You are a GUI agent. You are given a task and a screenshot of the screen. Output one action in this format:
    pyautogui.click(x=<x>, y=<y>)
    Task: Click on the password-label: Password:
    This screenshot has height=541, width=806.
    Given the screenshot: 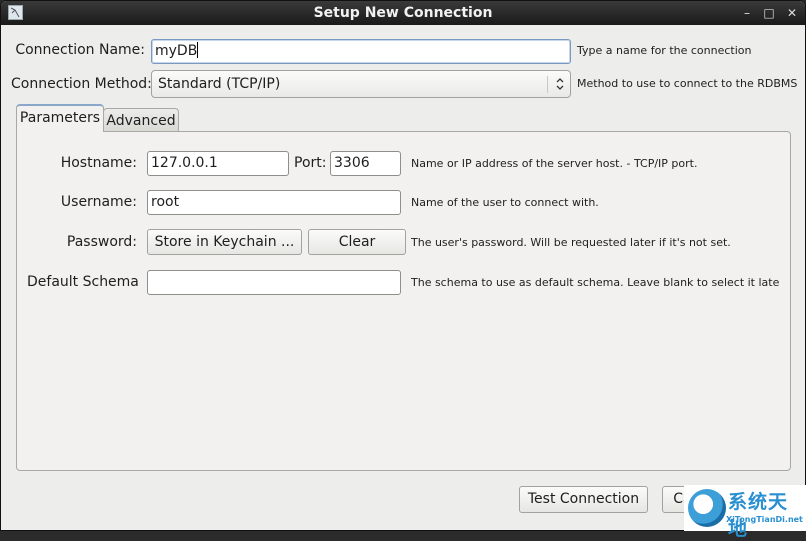 What is the action you would take?
    pyautogui.click(x=101, y=242)
    